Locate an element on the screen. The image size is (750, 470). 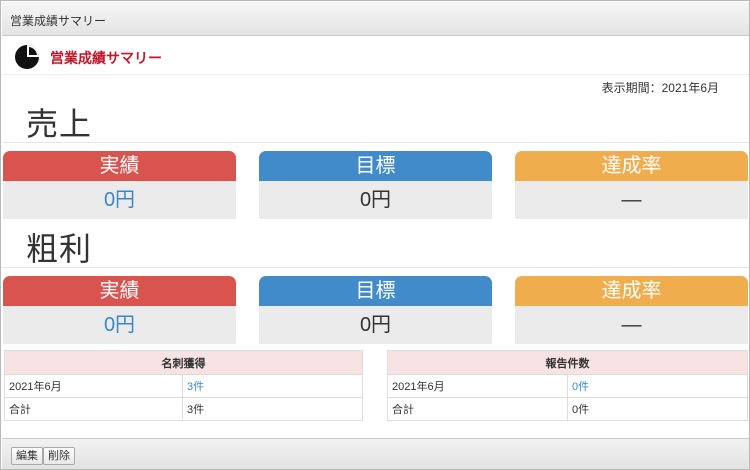
business-cards-row-label: 2021年6月 is located at coordinates (93, 386).